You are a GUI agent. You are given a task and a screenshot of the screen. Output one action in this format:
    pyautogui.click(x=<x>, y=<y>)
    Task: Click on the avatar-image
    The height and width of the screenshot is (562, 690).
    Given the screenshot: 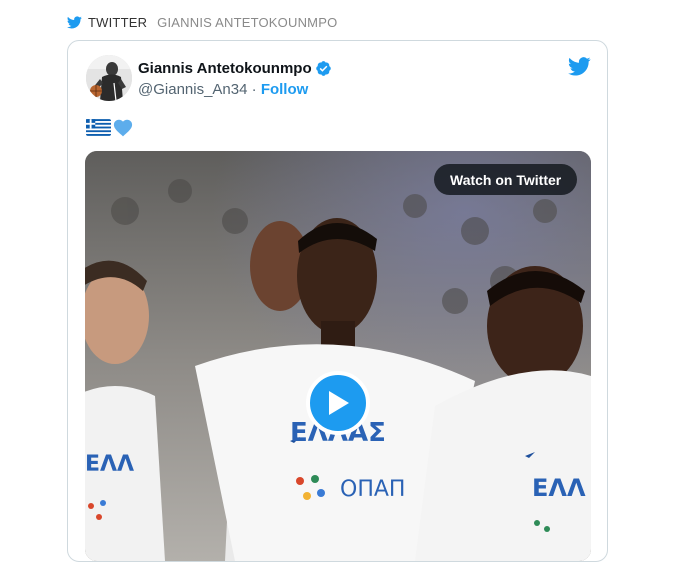 What is the action you would take?
    pyautogui.click(x=109, y=78)
    